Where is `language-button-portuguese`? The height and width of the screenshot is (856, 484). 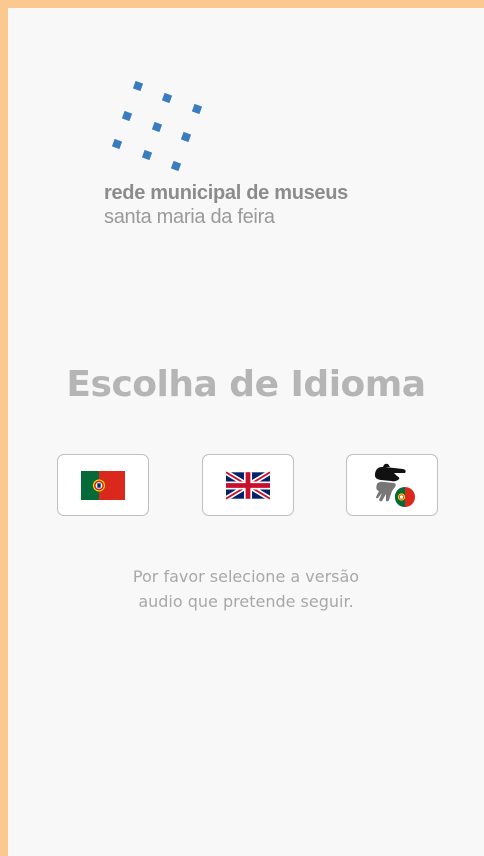
language-button-portuguese is located at coordinates (103, 485).